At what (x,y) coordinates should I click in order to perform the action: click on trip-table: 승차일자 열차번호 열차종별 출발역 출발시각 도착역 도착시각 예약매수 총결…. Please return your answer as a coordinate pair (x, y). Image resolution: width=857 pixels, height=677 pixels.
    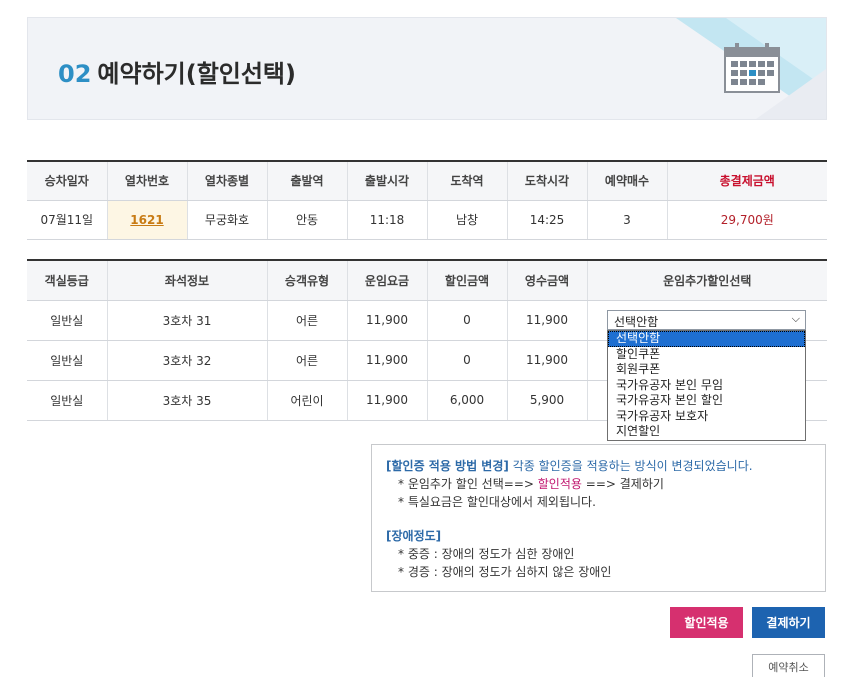
    Looking at the image, I should click on (427, 200).